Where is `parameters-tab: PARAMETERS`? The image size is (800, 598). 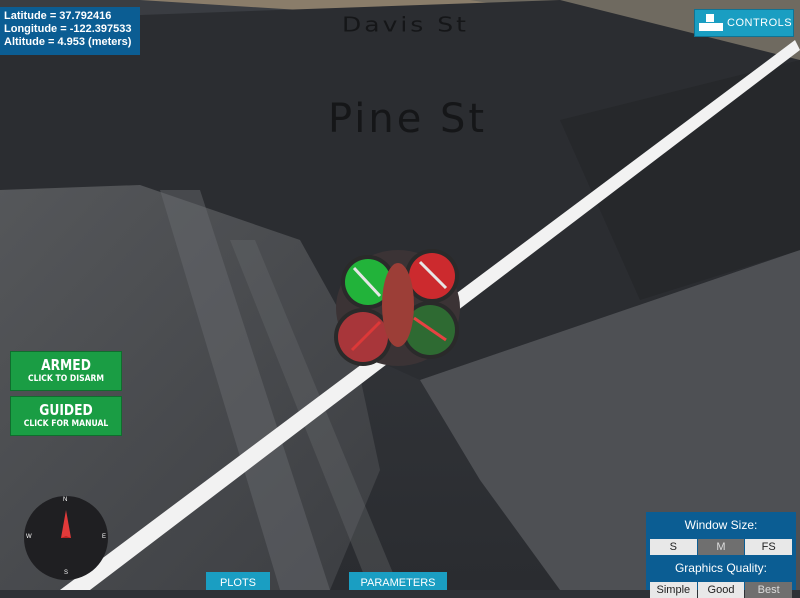
parameters-tab: PARAMETERS is located at coordinates (398, 581).